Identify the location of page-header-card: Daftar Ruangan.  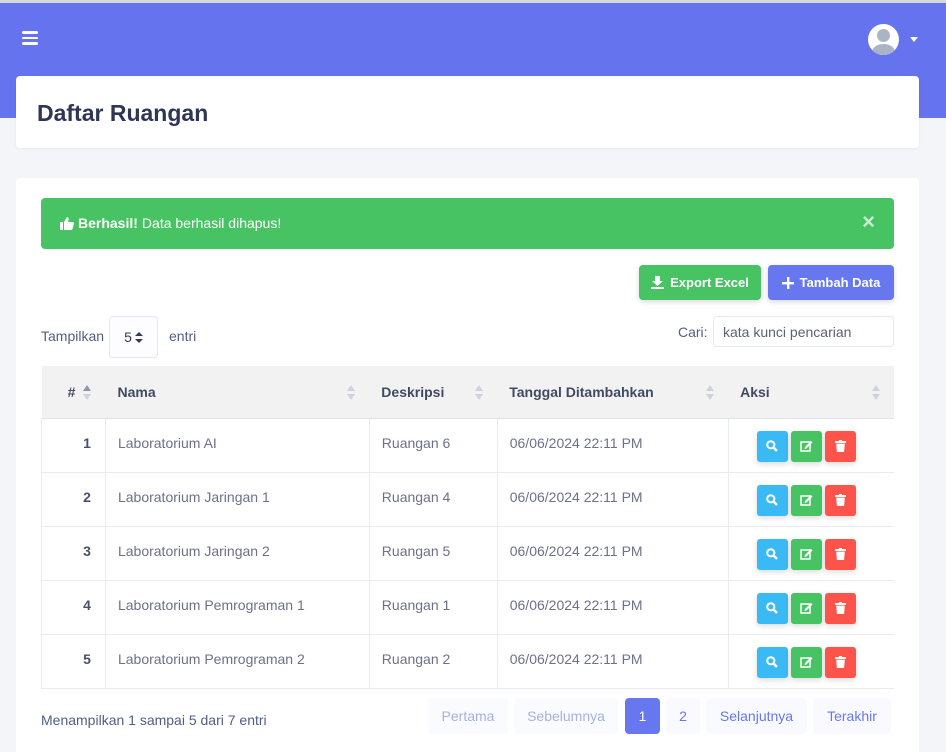
(467, 112).